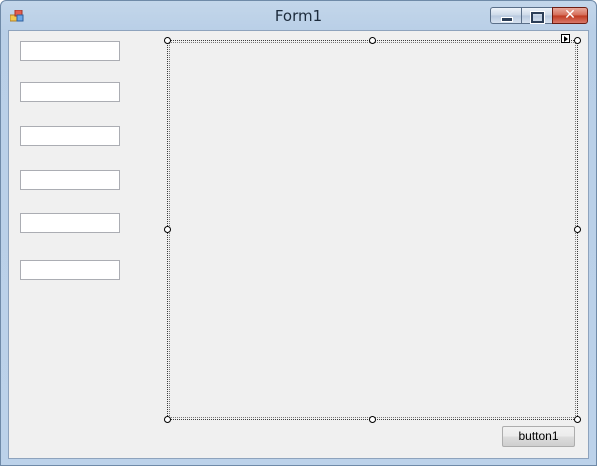 The width and height of the screenshot is (599, 470). Describe the element at coordinates (372, 419) in the screenshot. I see `resize-handle-bottom-center` at that location.